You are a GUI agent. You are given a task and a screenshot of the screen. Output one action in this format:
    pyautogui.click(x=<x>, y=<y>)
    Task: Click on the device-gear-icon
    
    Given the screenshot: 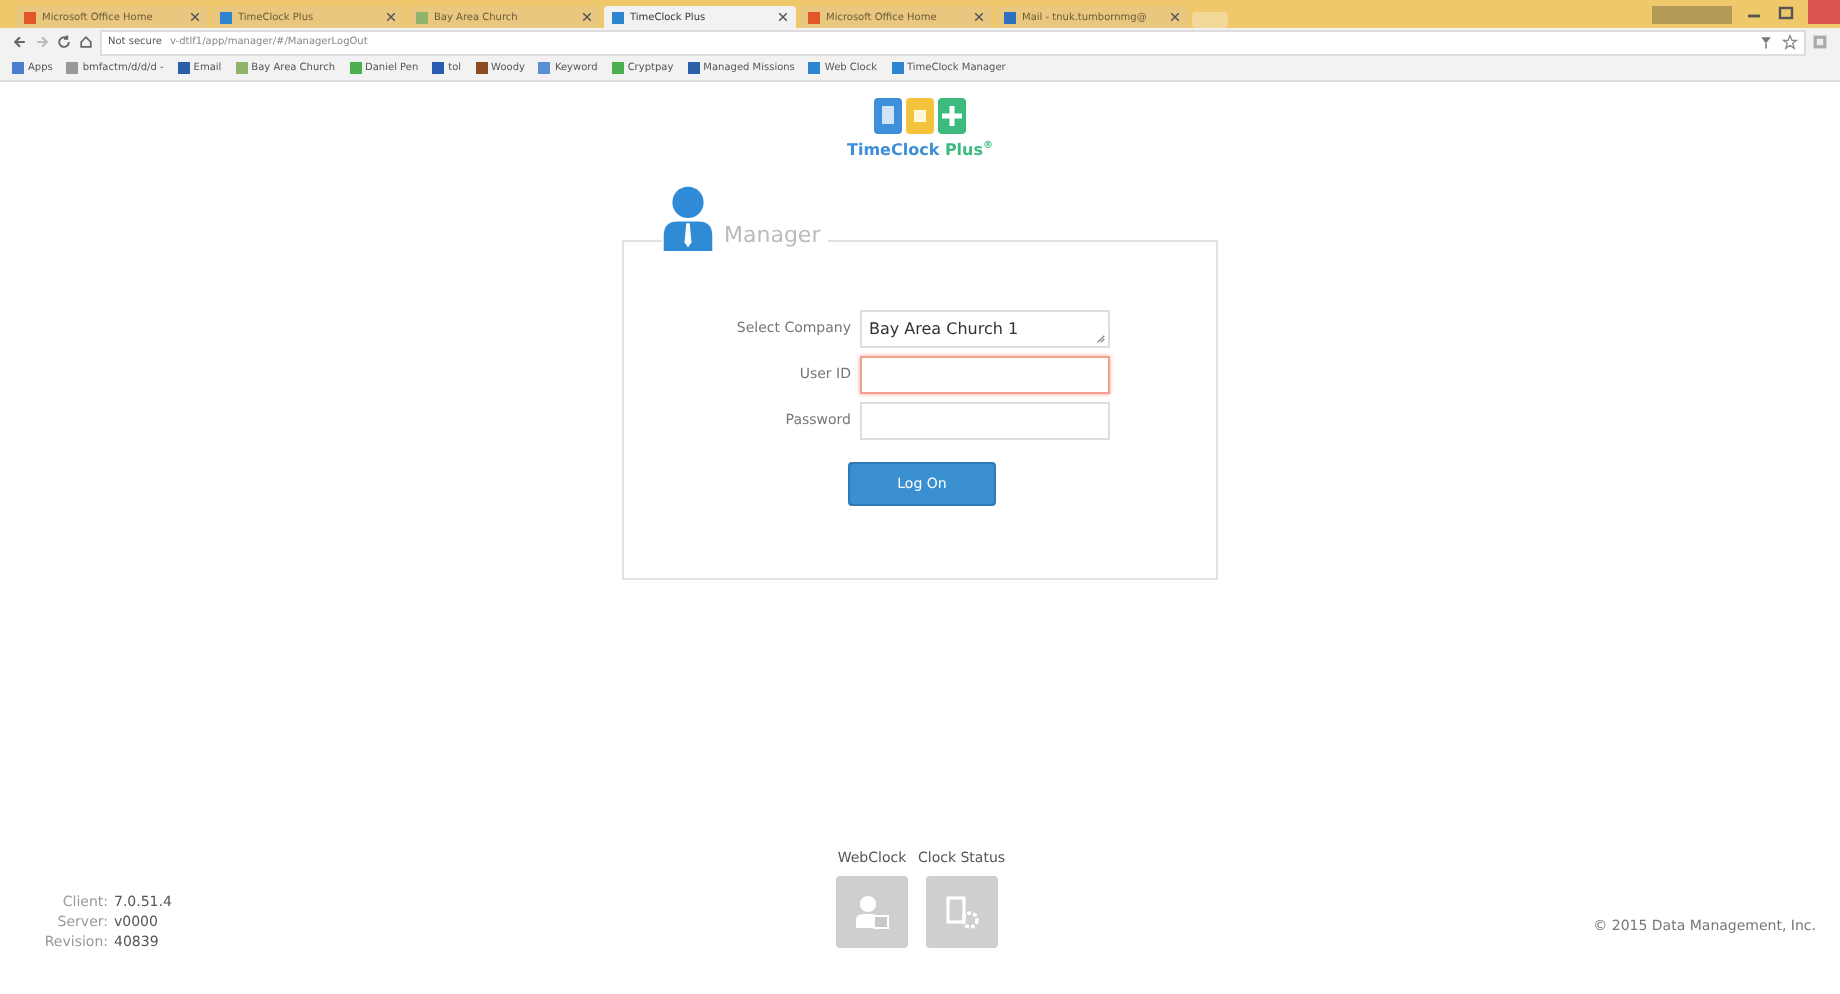 What is the action you would take?
    pyautogui.click(x=961, y=912)
    